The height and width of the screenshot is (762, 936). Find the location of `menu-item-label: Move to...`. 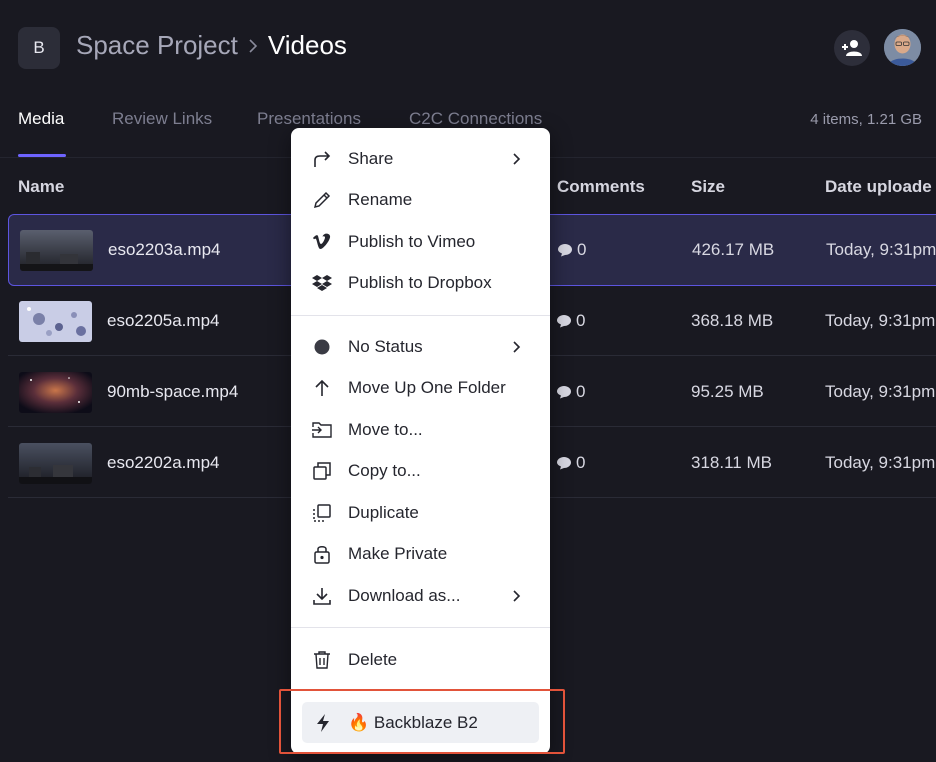

menu-item-label: Move to... is located at coordinates (385, 429).